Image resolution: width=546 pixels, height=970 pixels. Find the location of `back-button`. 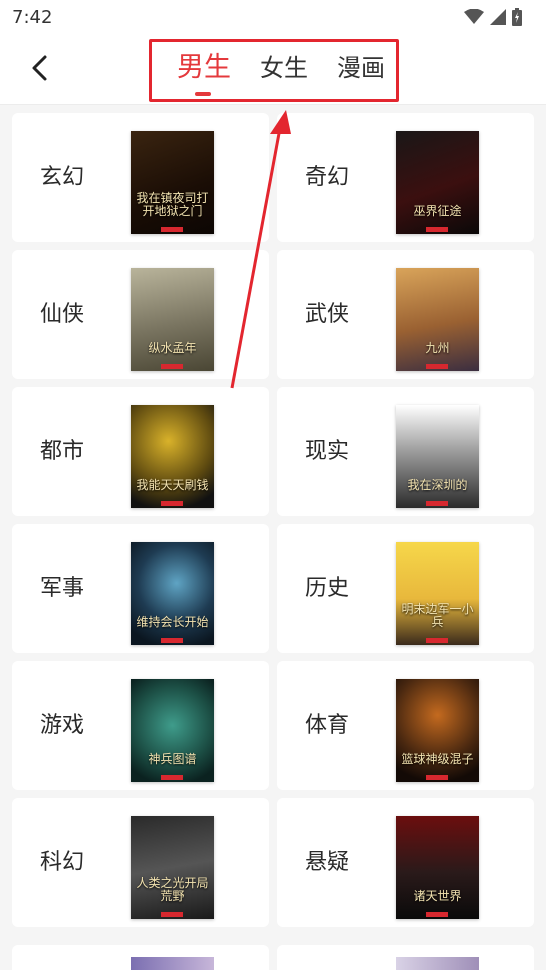

back-button is located at coordinates (39, 68).